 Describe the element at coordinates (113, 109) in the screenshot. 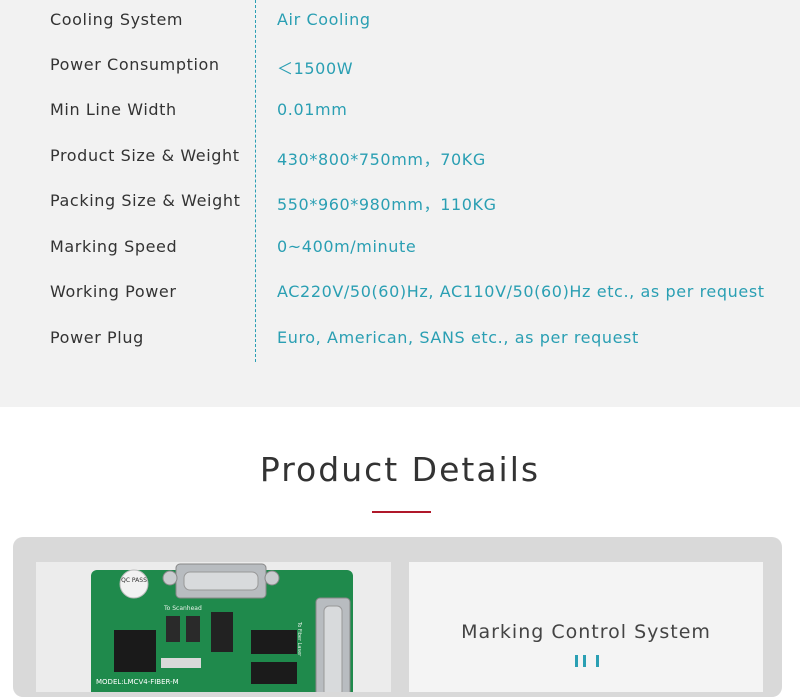

I see `spec-label: Min Line Width` at that location.